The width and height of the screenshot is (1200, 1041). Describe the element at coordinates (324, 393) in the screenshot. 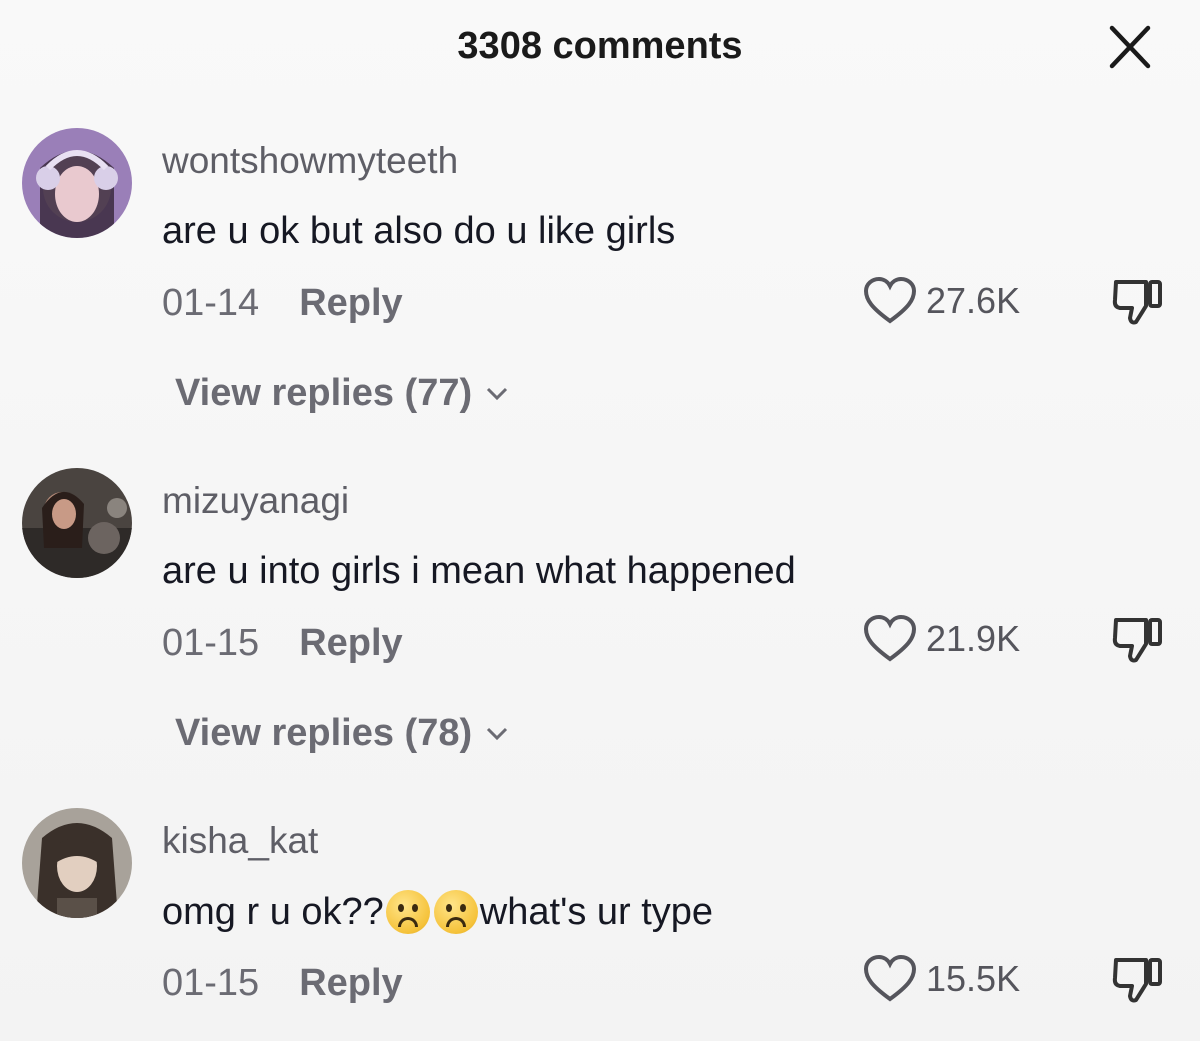

I see `view-replies-label: View replies (77)` at that location.